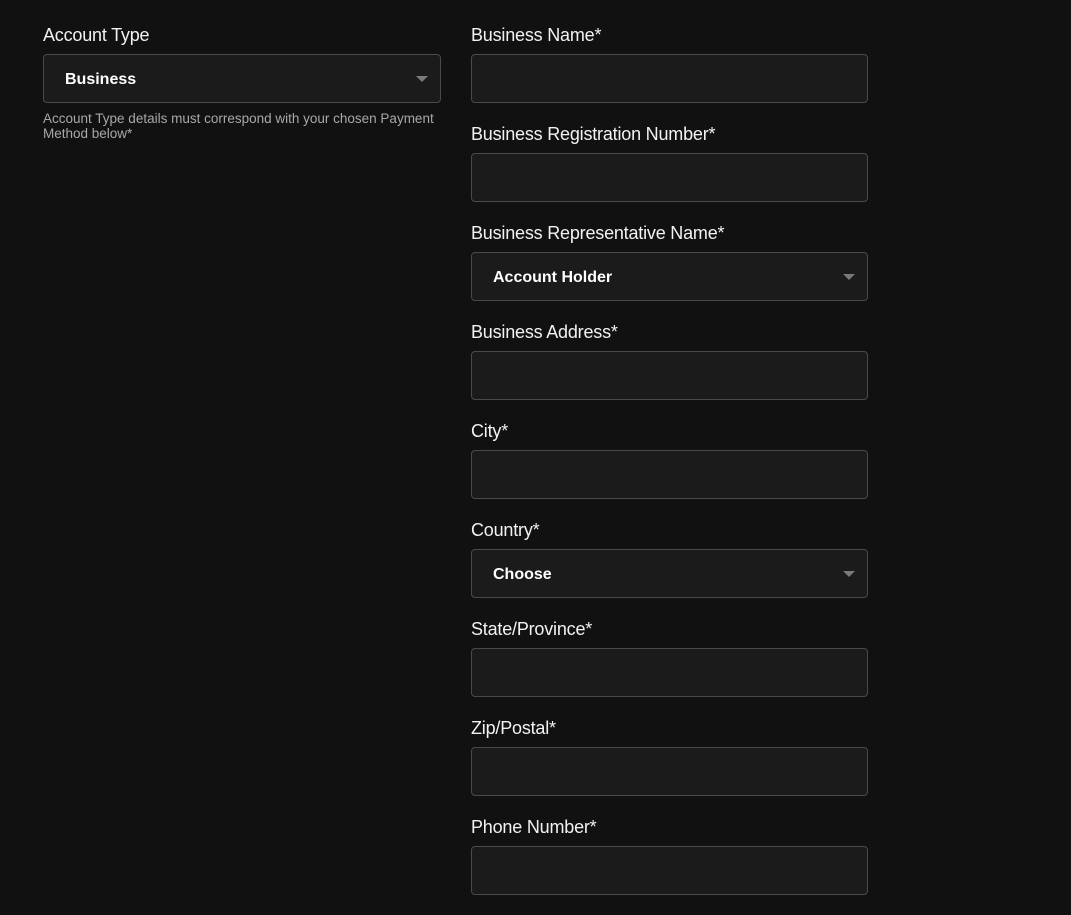 This screenshot has height=915, width=1071. I want to click on account-type-label: Account Type, so click(96, 35).